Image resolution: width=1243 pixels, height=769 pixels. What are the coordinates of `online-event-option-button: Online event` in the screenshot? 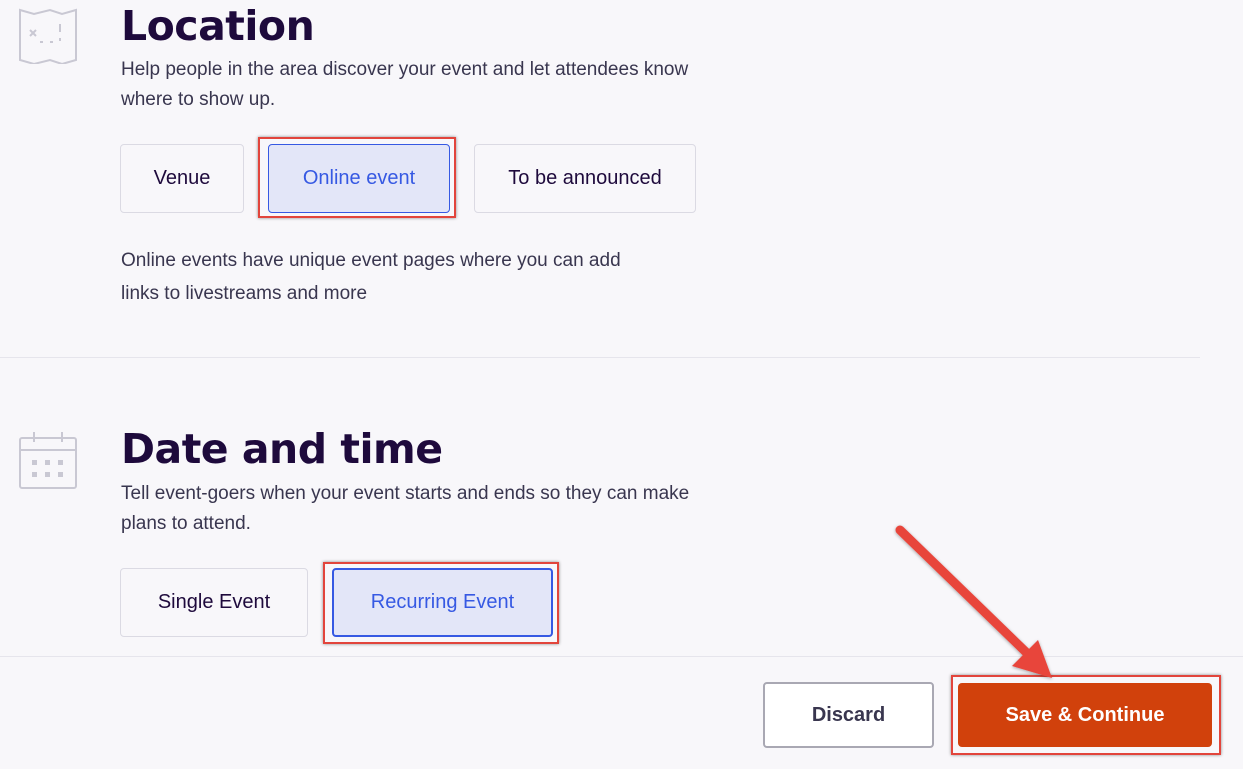 It's located at (359, 178).